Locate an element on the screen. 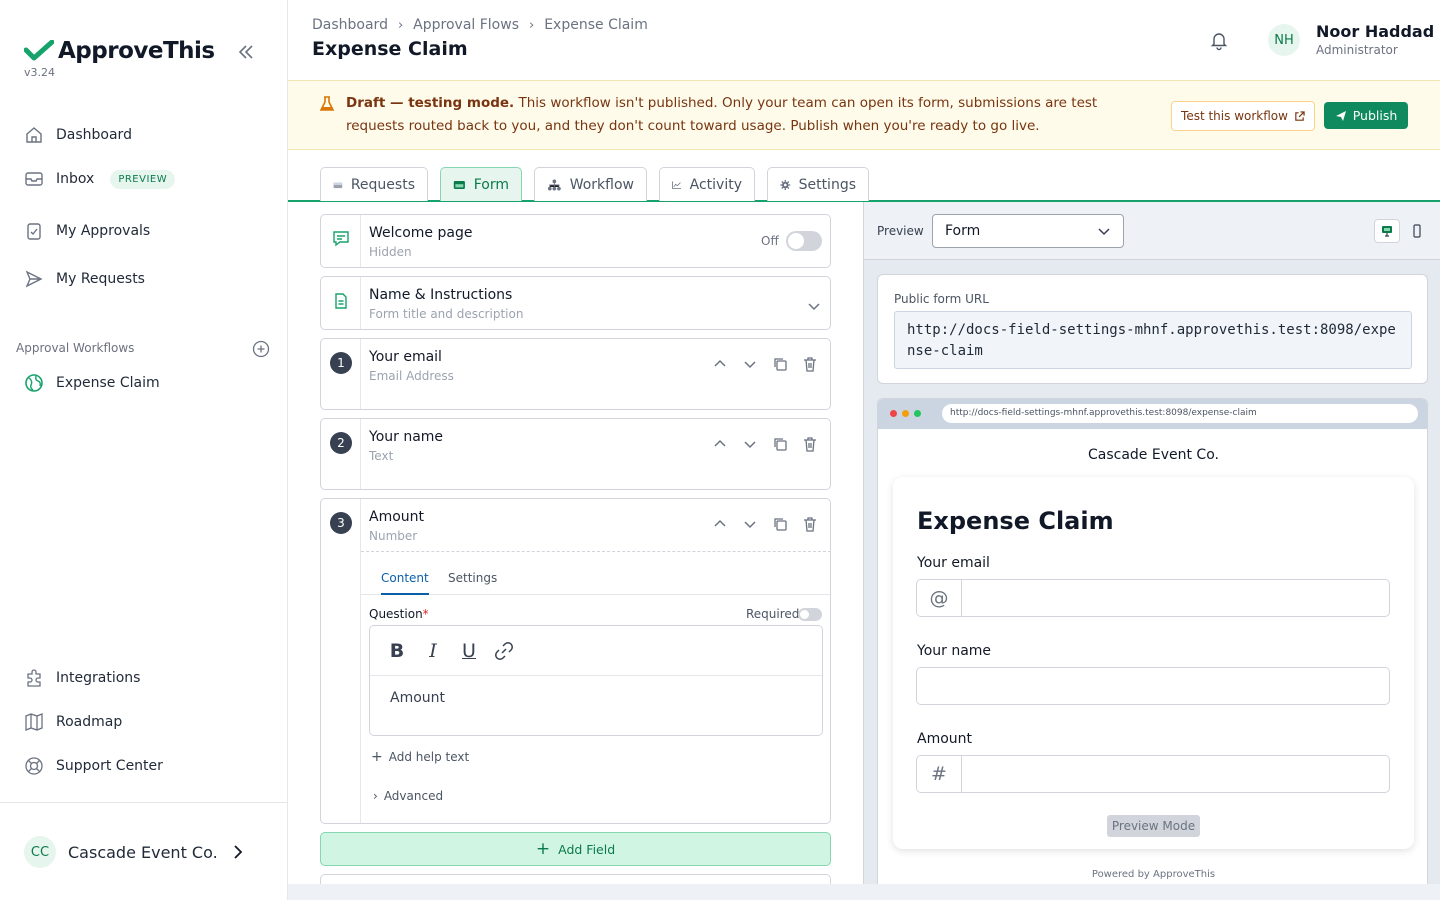 The image size is (1440, 900). org-switcher: CC Cascade Event Co. is located at coordinates (135, 852).